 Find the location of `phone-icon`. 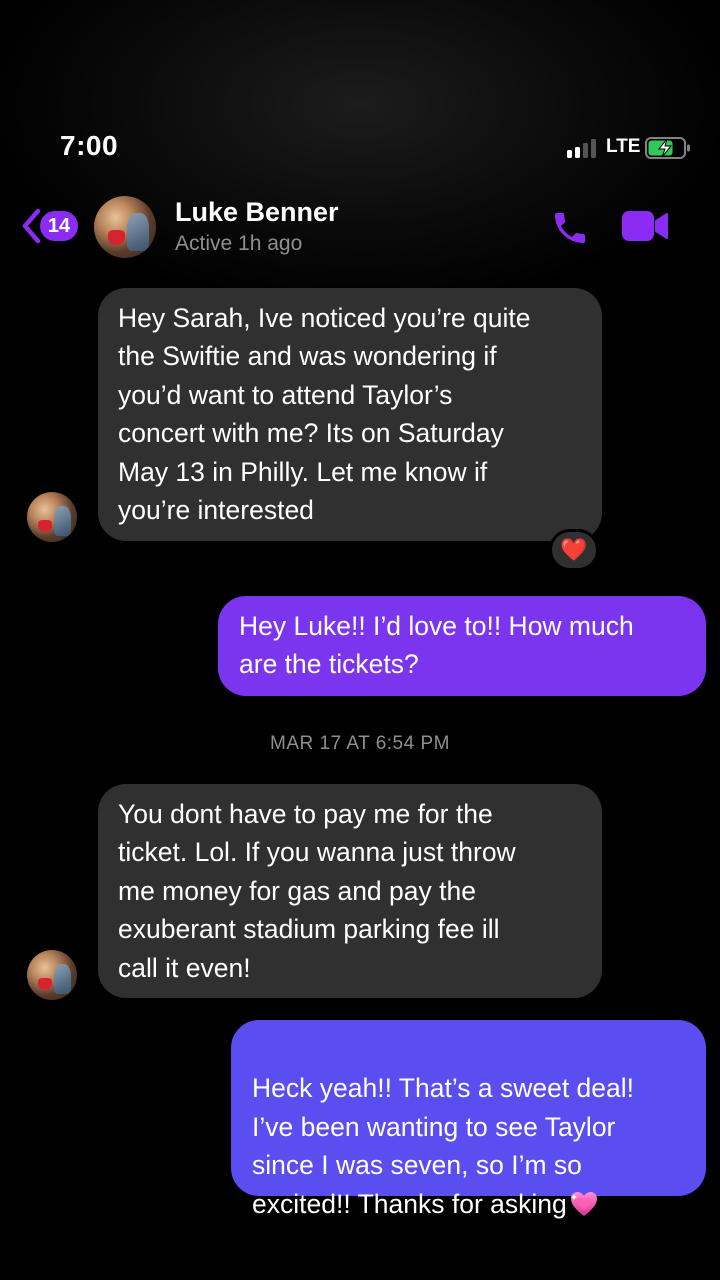

phone-icon is located at coordinates (570, 228).